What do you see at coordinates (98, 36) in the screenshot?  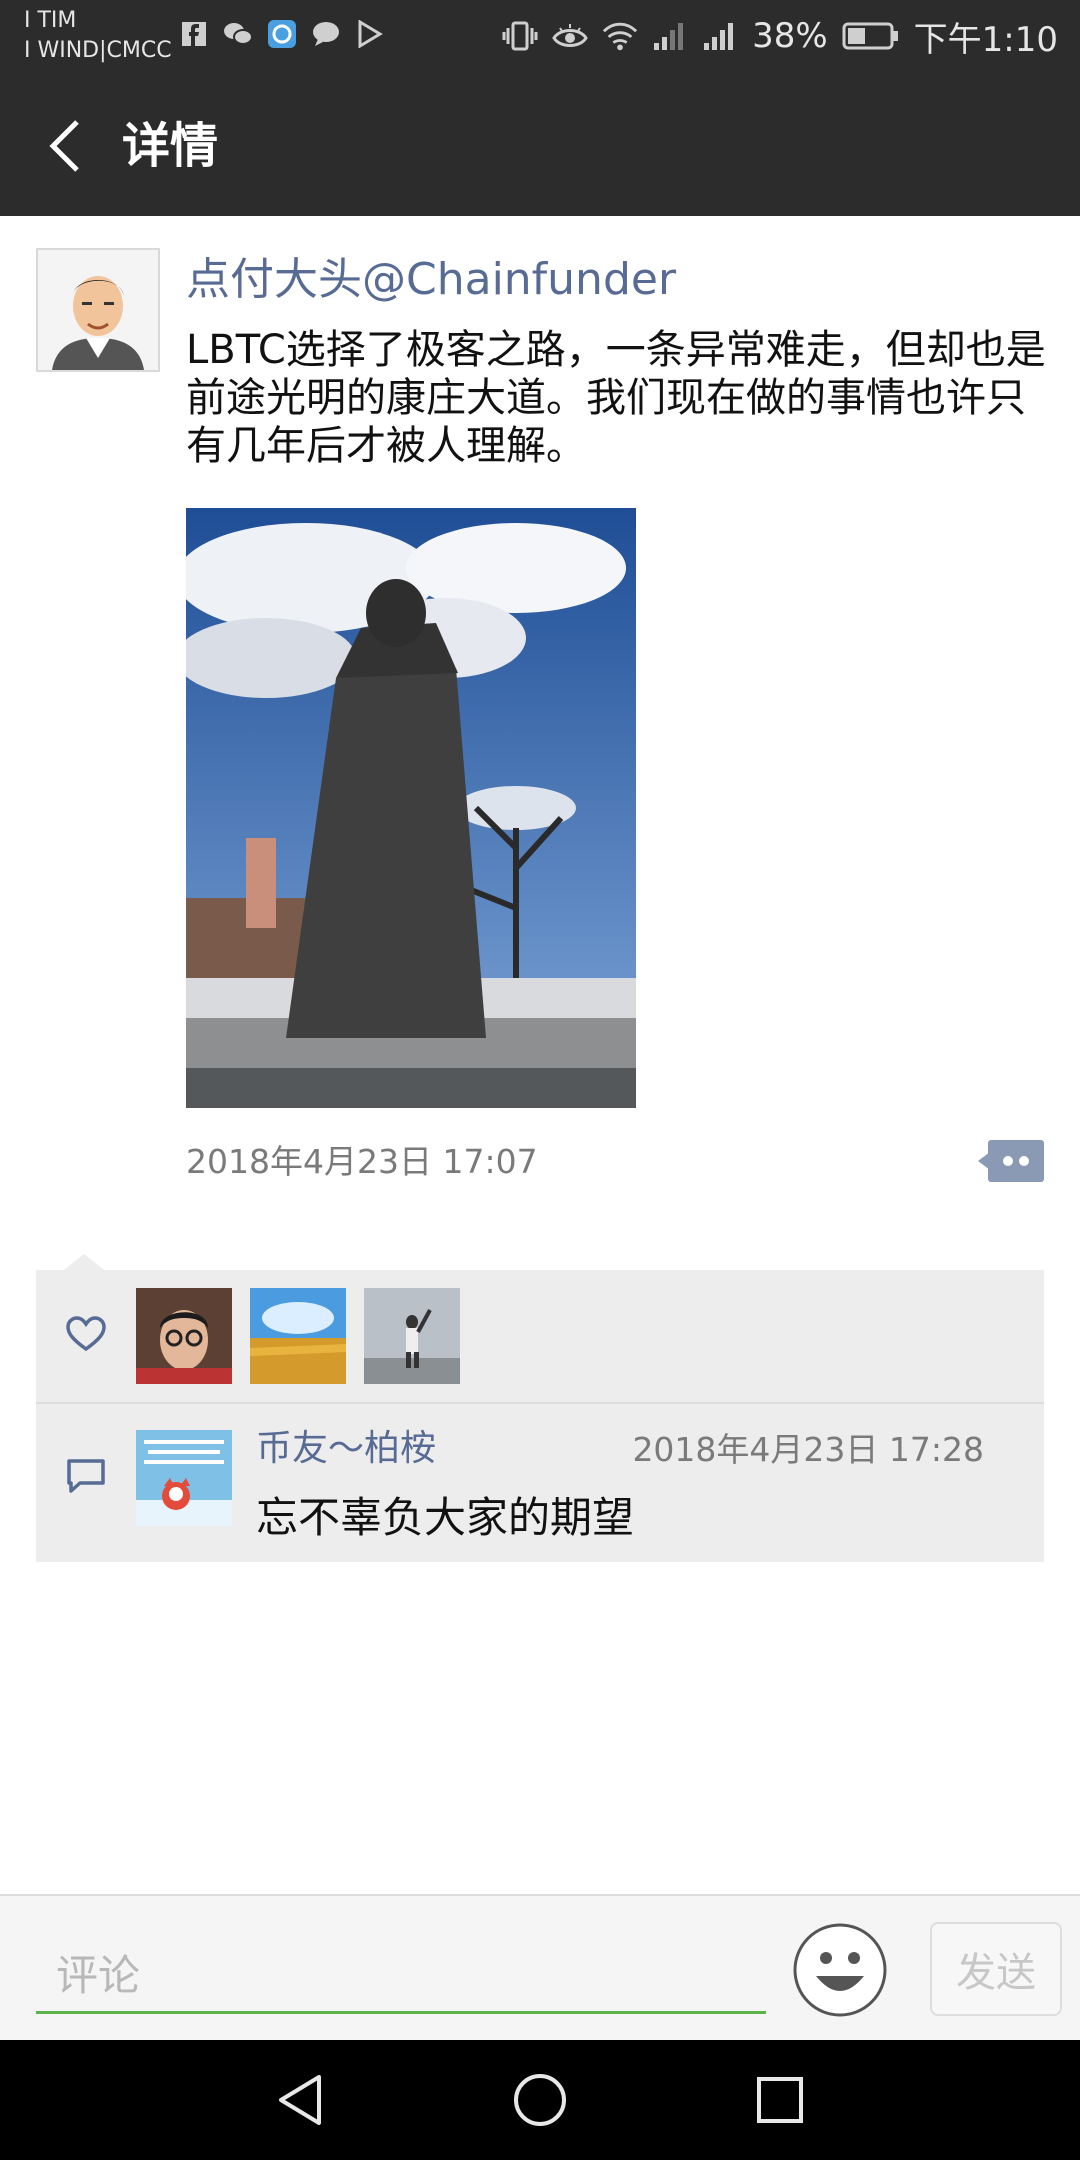 I see `carrier-info: I TIM I WIND|CMCC` at bounding box center [98, 36].